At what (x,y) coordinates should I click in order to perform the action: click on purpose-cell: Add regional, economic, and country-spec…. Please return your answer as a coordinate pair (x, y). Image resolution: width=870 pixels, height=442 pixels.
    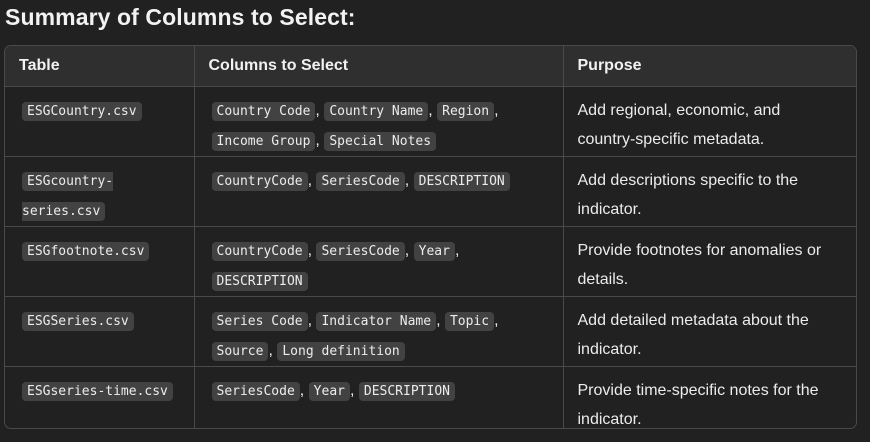
    Looking at the image, I should click on (709, 121).